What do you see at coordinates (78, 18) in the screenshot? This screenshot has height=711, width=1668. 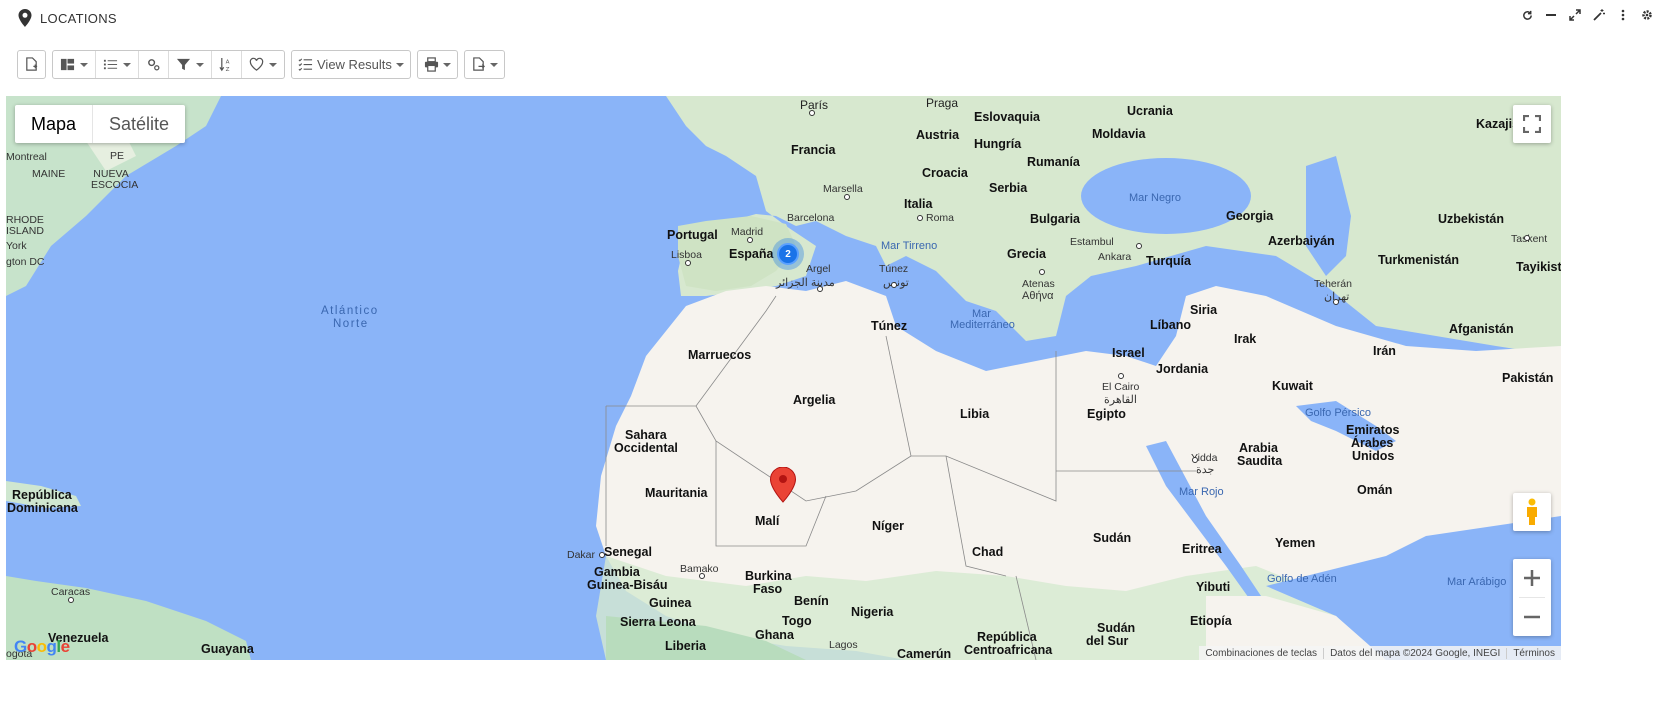 I see `panel-title-text: LOCATIONS` at bounding box center [78, 18].